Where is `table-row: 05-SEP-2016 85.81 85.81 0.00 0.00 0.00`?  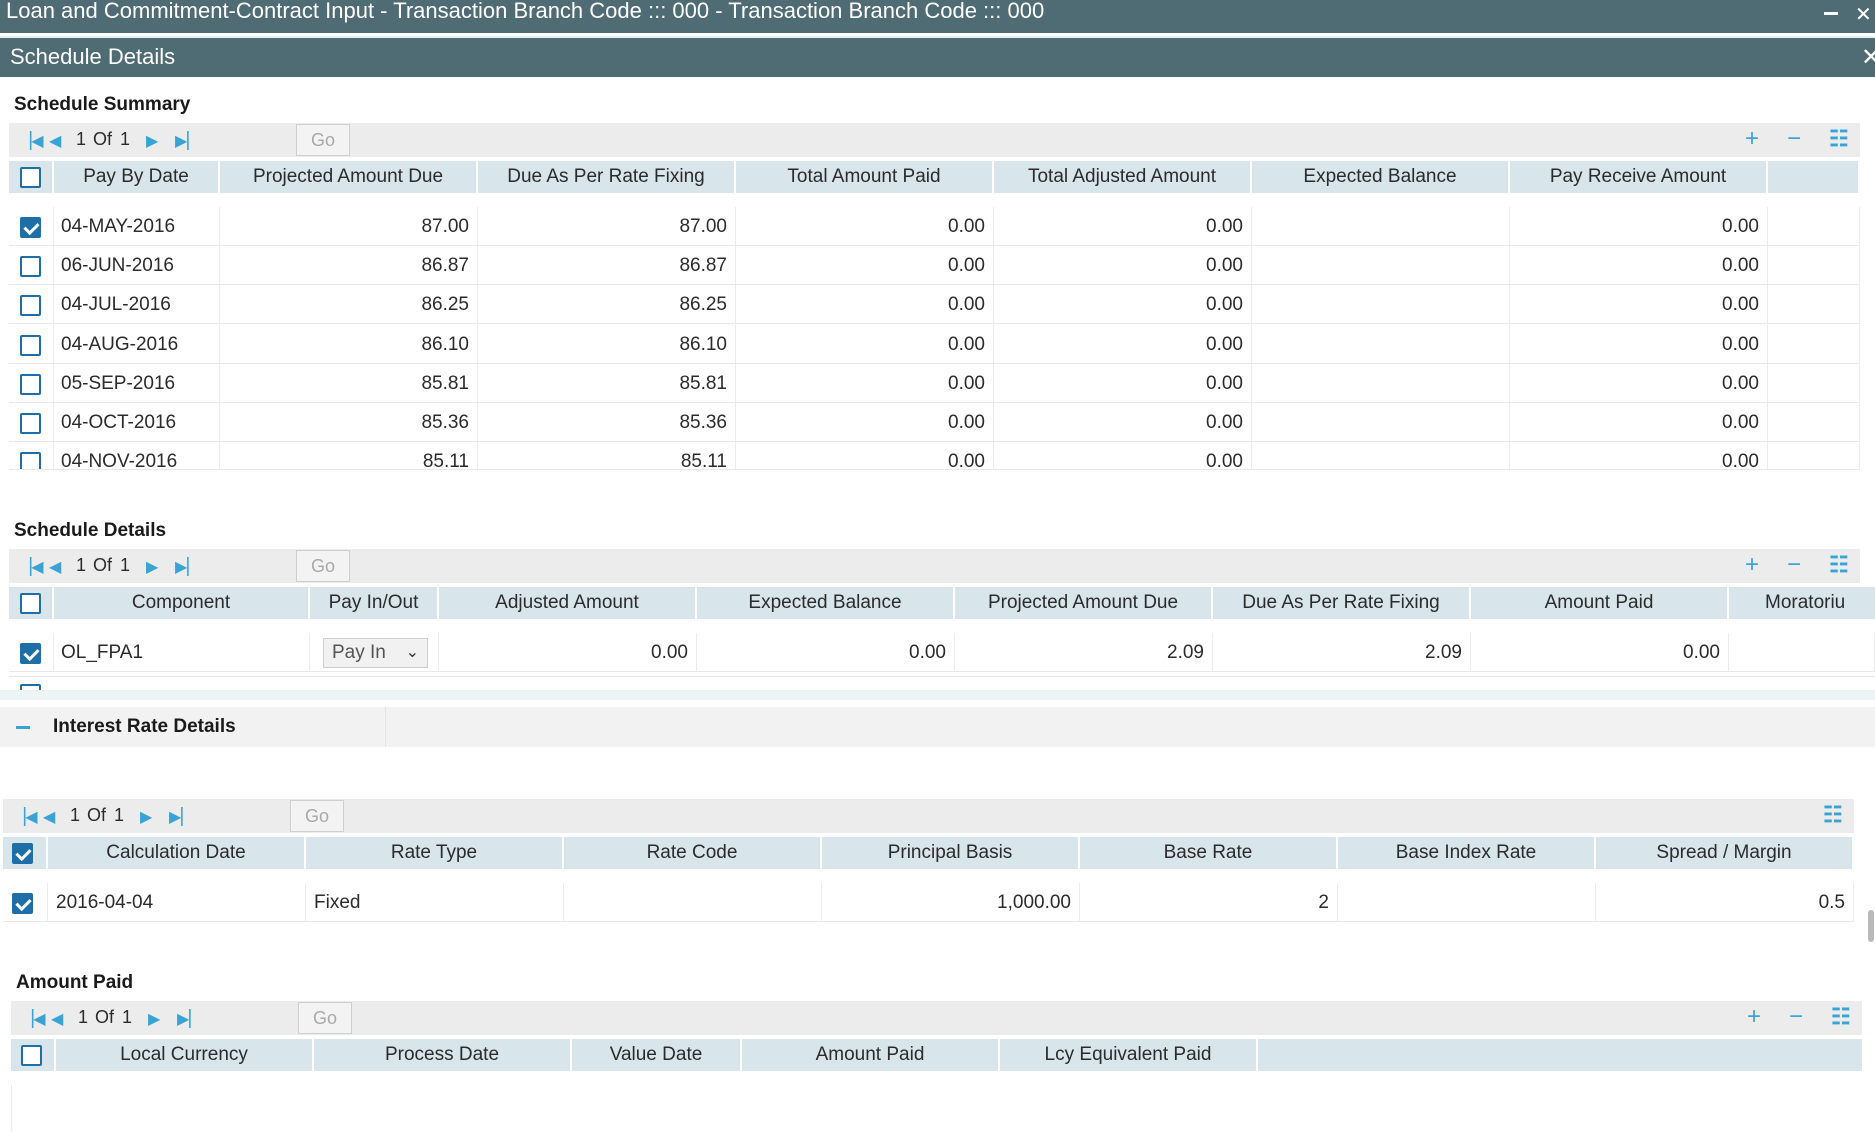
table-row: 05-SEP-2016 85.81 85.81 0.00 0.00 0.00 is located at coordinates (934, 383).